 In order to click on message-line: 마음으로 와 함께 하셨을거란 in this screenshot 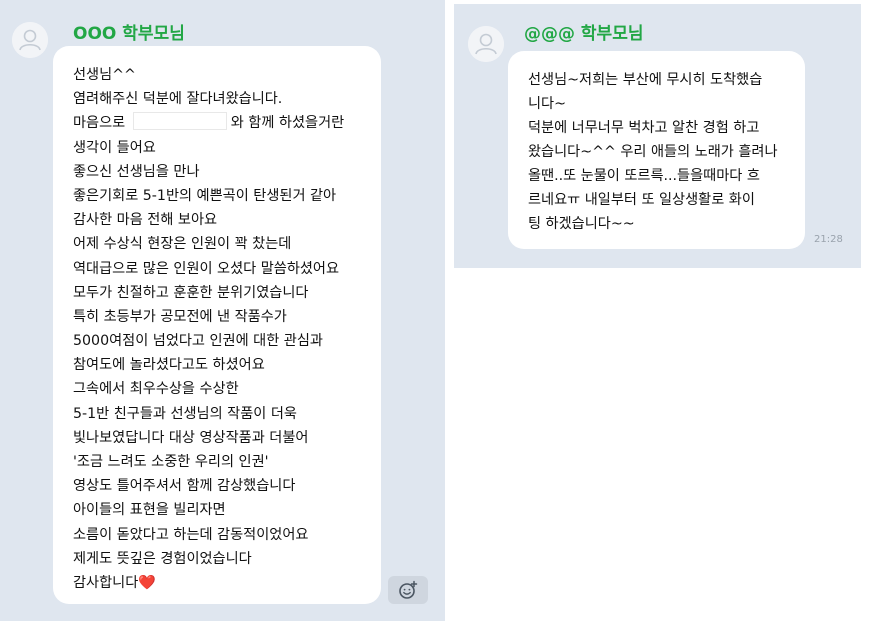, I will do `click(219, 123)`.